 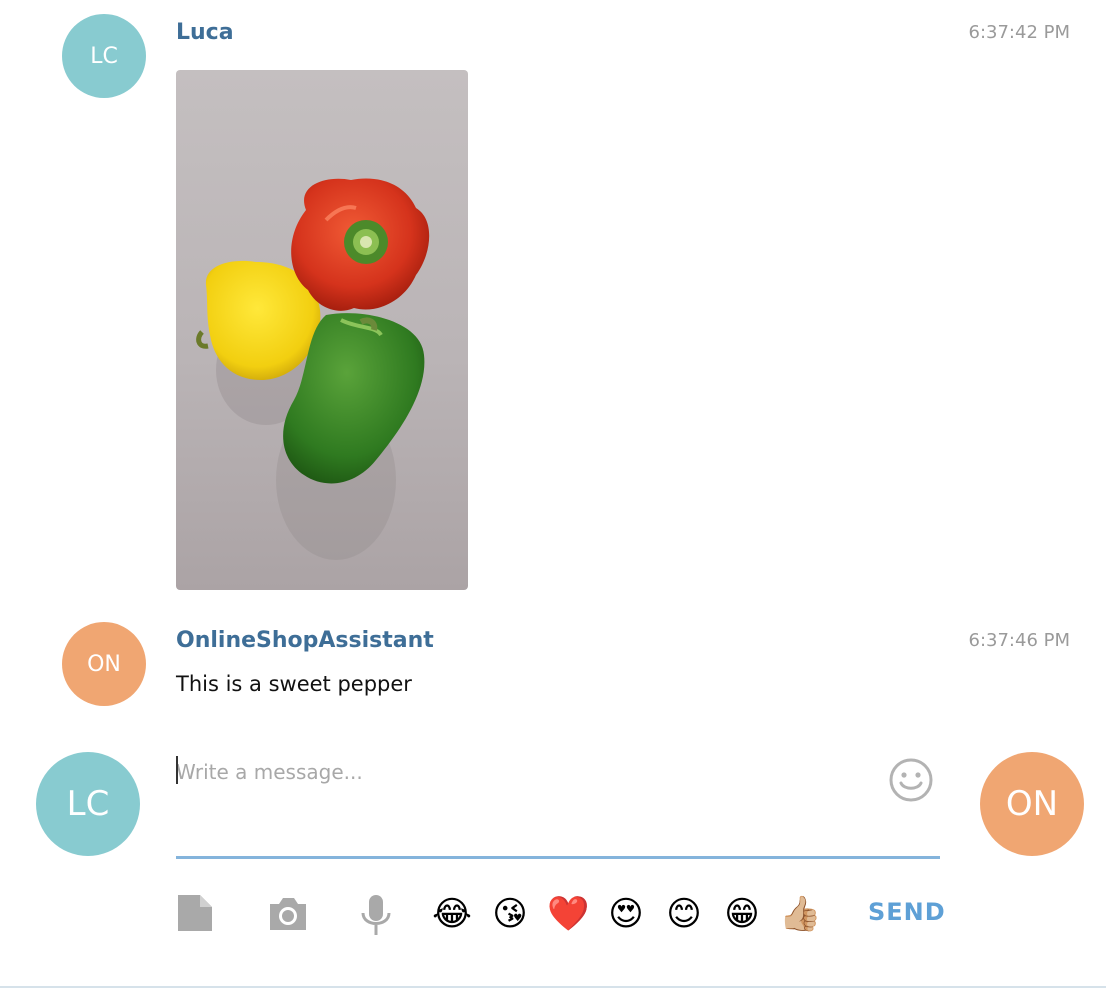 I want to click on microphone-icon, so click(x=376, y=915).